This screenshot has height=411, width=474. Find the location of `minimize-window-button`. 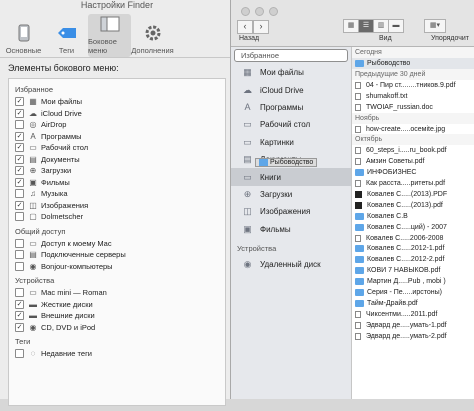

minimize-window-button is located at coordinates (259, 11).